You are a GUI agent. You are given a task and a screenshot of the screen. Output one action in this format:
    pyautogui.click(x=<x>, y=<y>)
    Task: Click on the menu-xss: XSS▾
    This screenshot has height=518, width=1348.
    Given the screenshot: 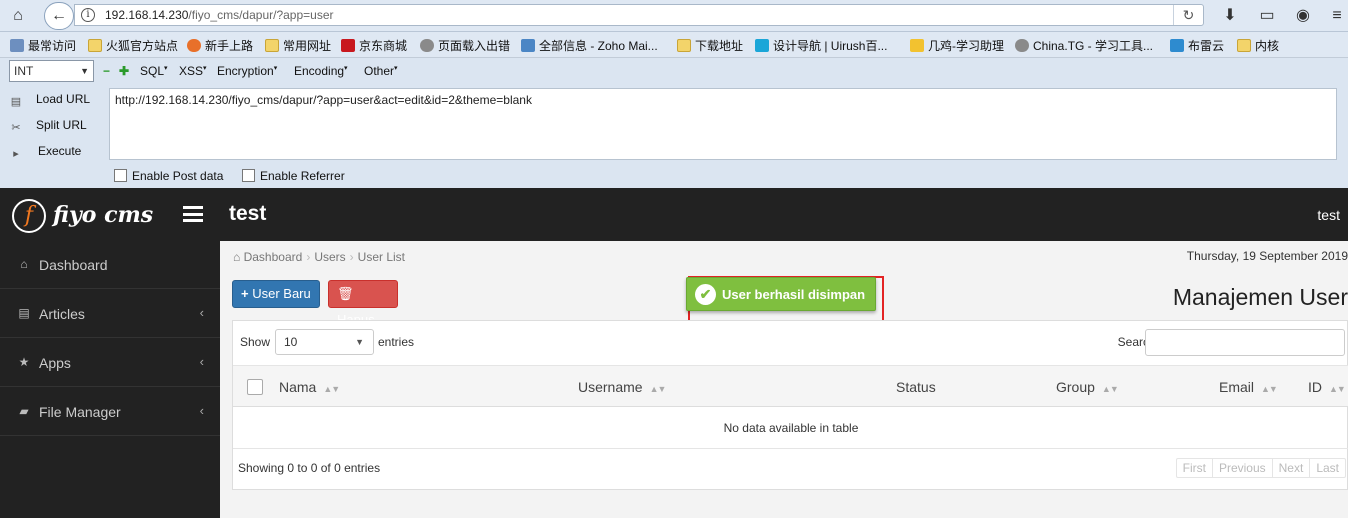 What is the action you would take?
    pyautogui.click(x=193, y=71)
    